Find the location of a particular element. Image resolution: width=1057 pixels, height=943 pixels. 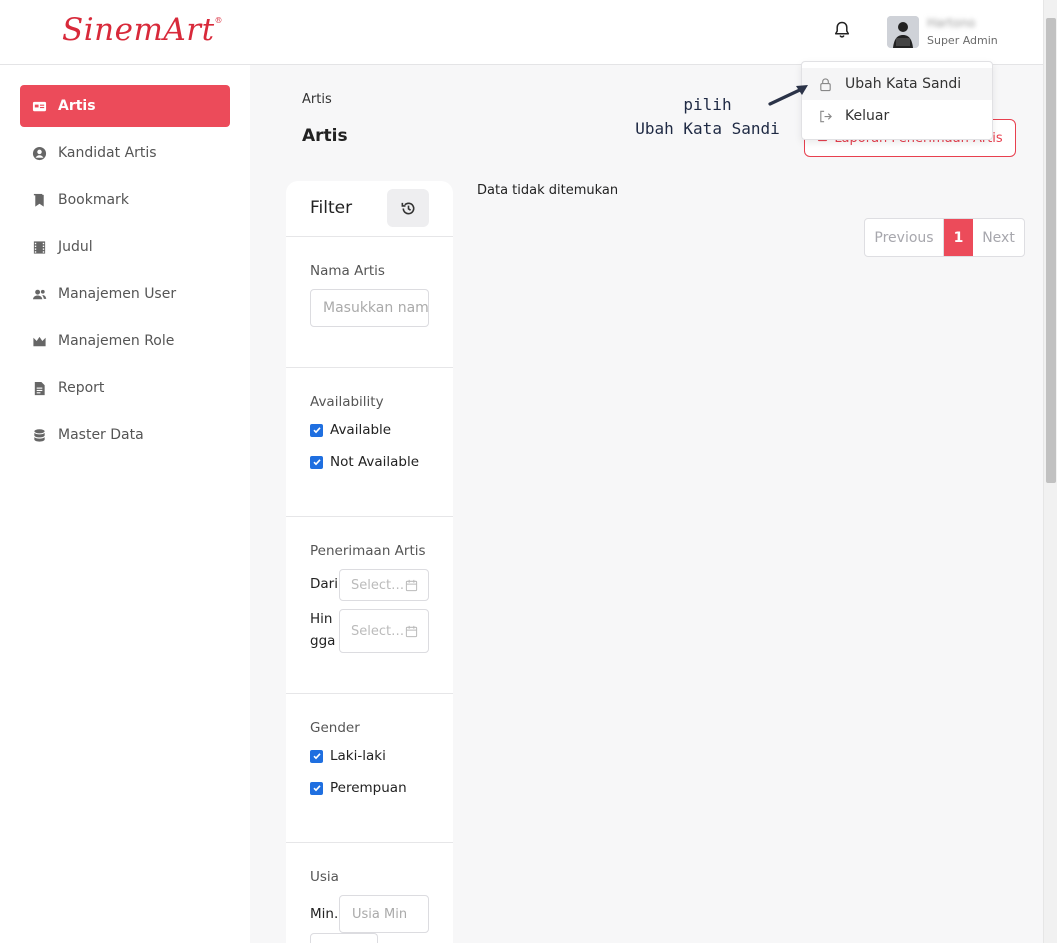

date-to-input: Select date is located at coordinates (384, 631).